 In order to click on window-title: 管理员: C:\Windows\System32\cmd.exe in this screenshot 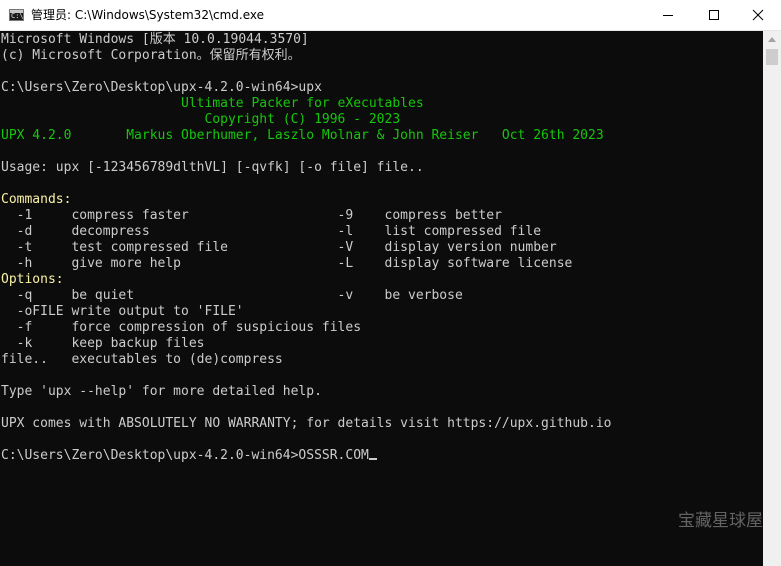, I will do `click(147, 15)`.